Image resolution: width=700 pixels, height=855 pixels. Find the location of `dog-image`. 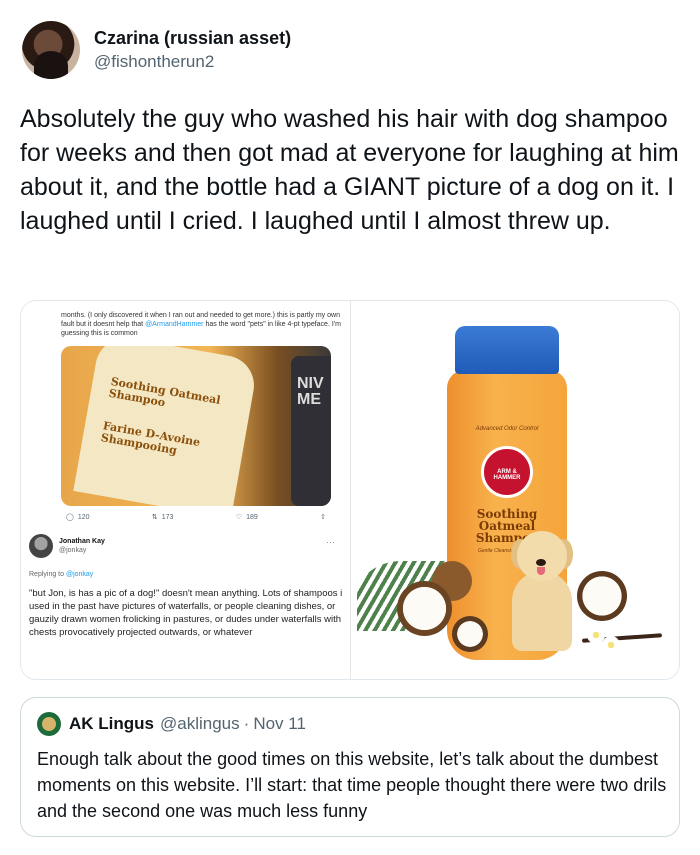

dog-image is located at coordinates (542, 591).